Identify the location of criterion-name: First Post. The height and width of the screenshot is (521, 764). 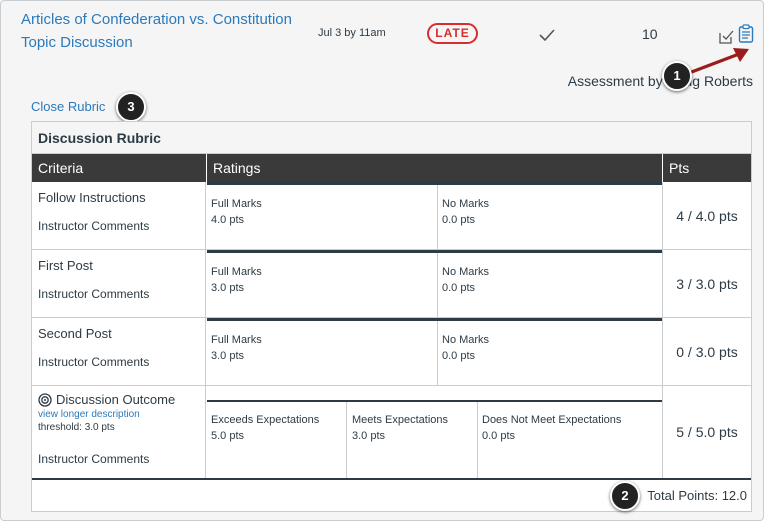
(65, 265).